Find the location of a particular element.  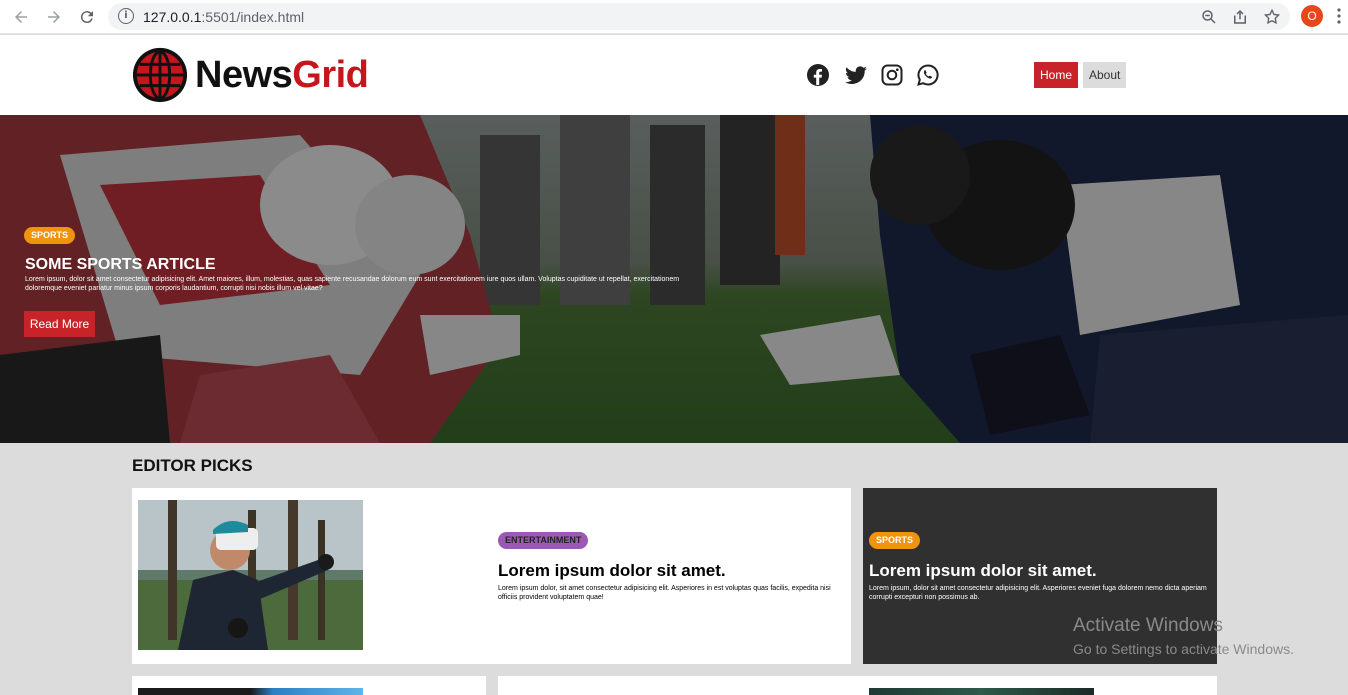

nav-home-button: Home is located at coordinates (1056, 75).